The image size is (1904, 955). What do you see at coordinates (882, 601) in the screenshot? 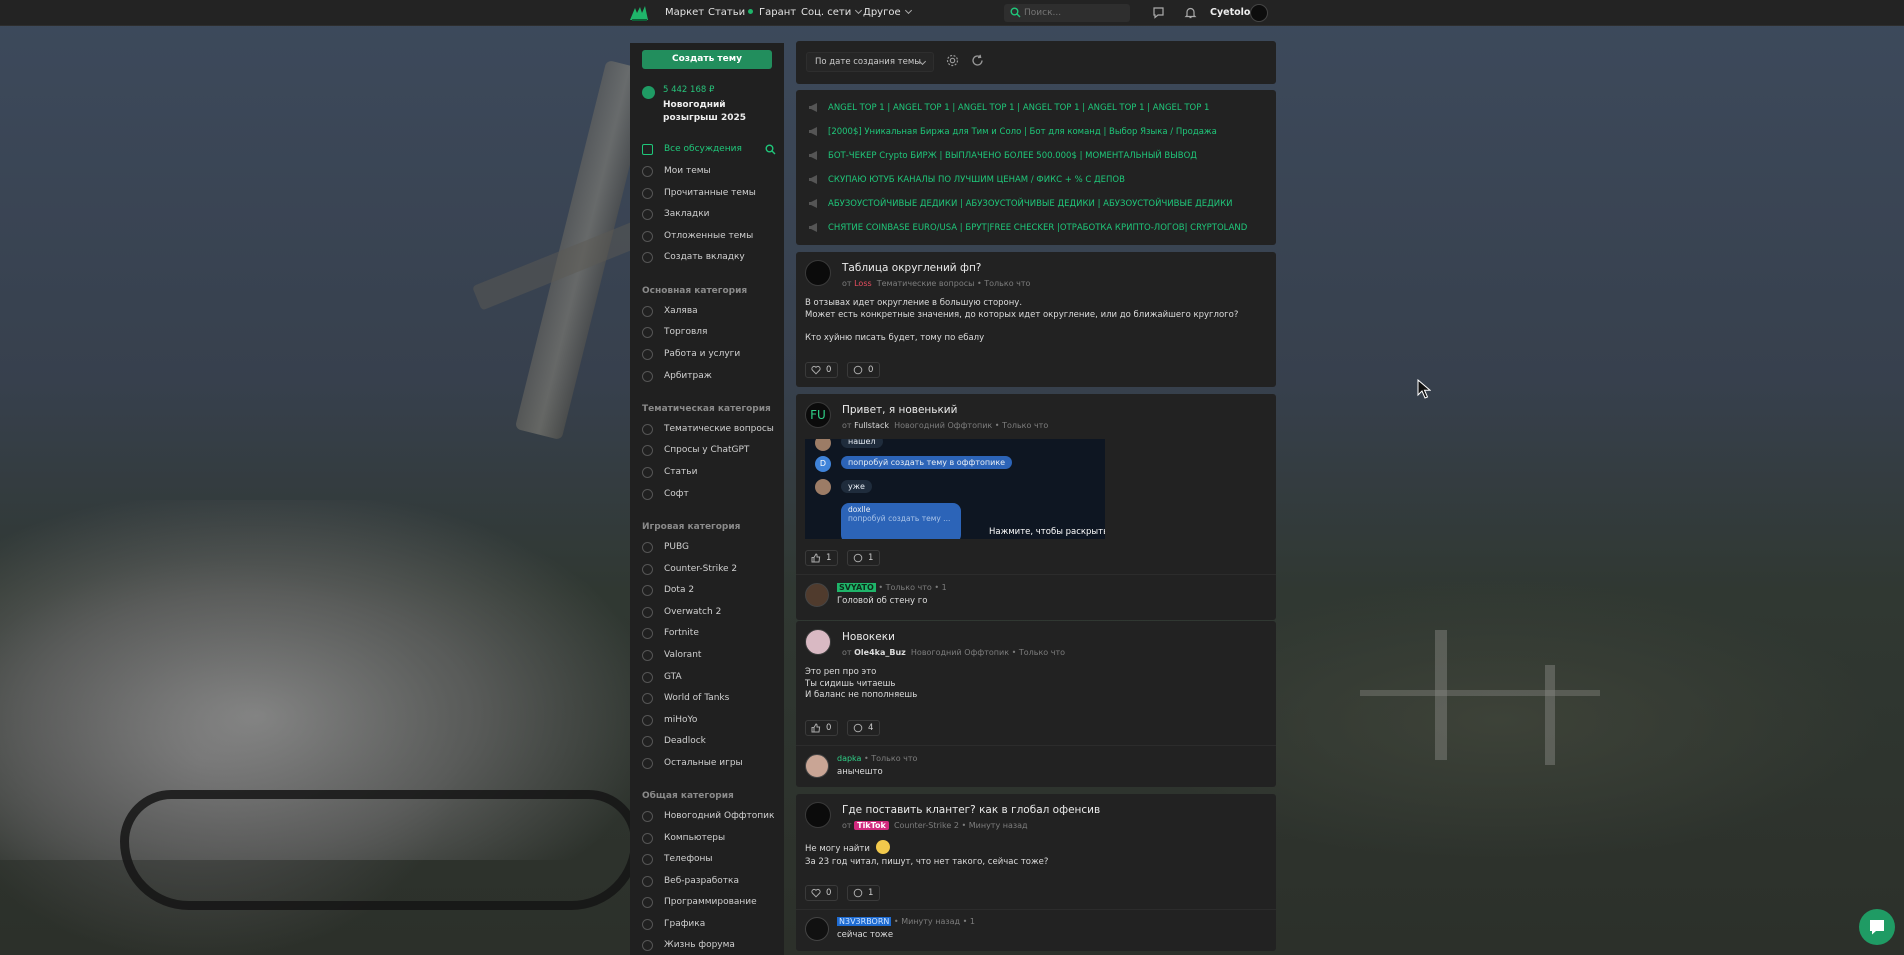
I see `reply-text: Головой об стену го` at bounding box center [882, 601].